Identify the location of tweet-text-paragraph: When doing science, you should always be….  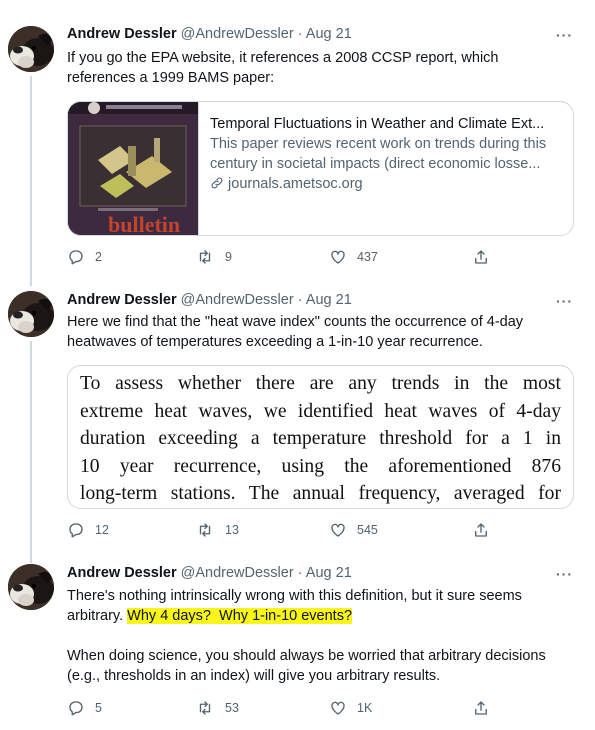
(306, 666).